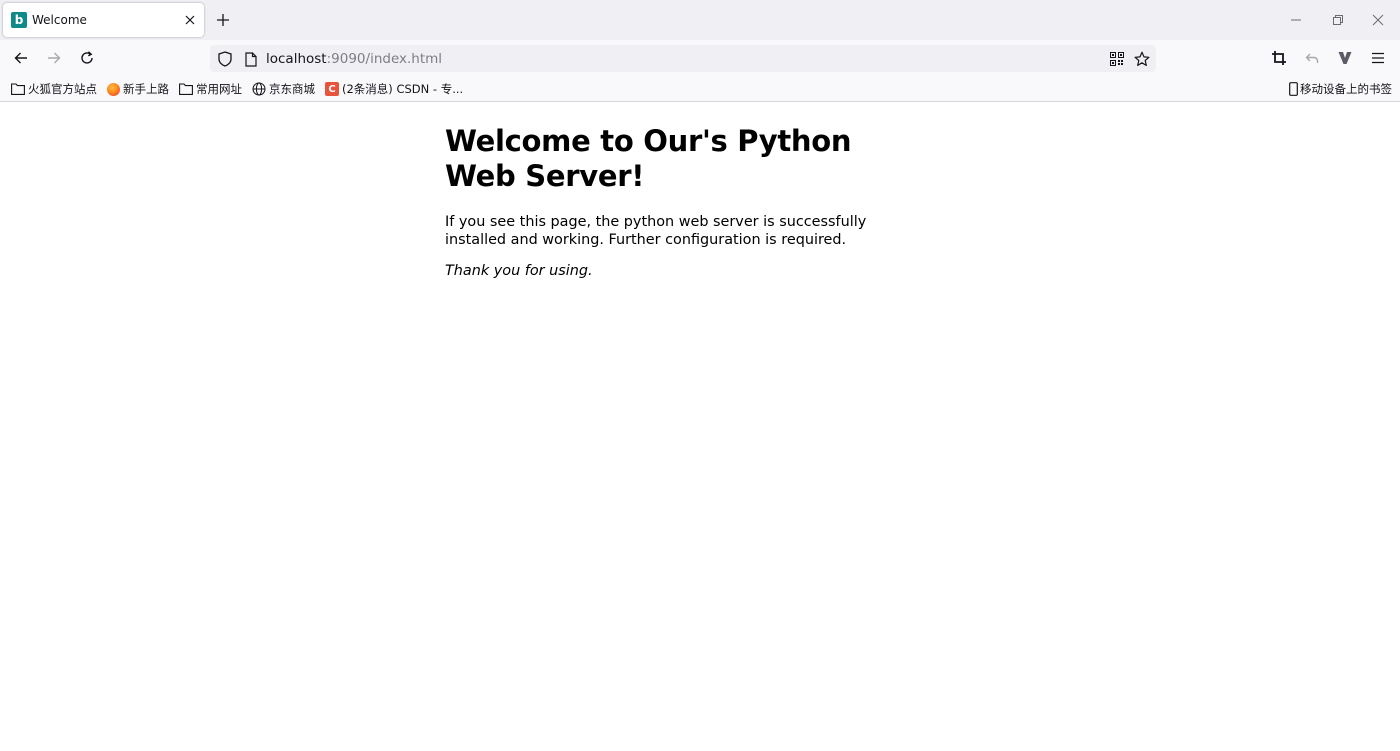  I want to click on tab-strip: b Welcome, so click(700, 20).